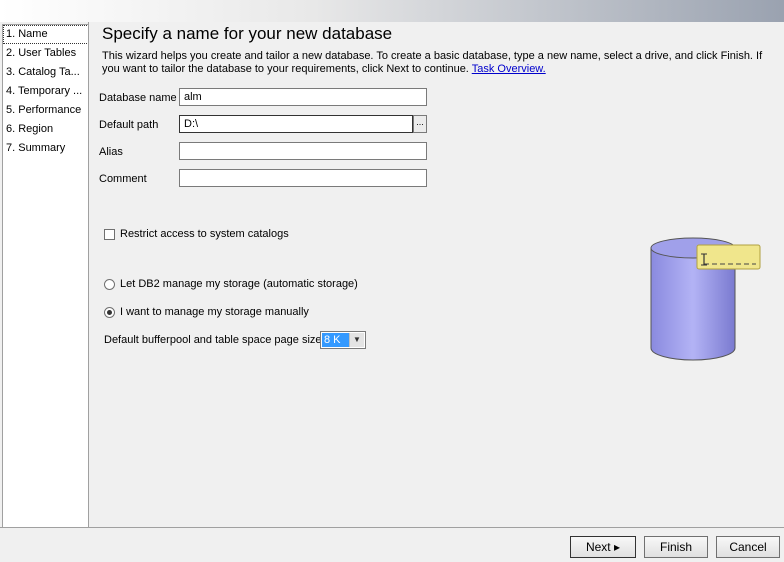 This screenshot has width=784, height=562. Describe the element at coordinates (303, 178) in the screenshot. I see `comment-input` at that location.